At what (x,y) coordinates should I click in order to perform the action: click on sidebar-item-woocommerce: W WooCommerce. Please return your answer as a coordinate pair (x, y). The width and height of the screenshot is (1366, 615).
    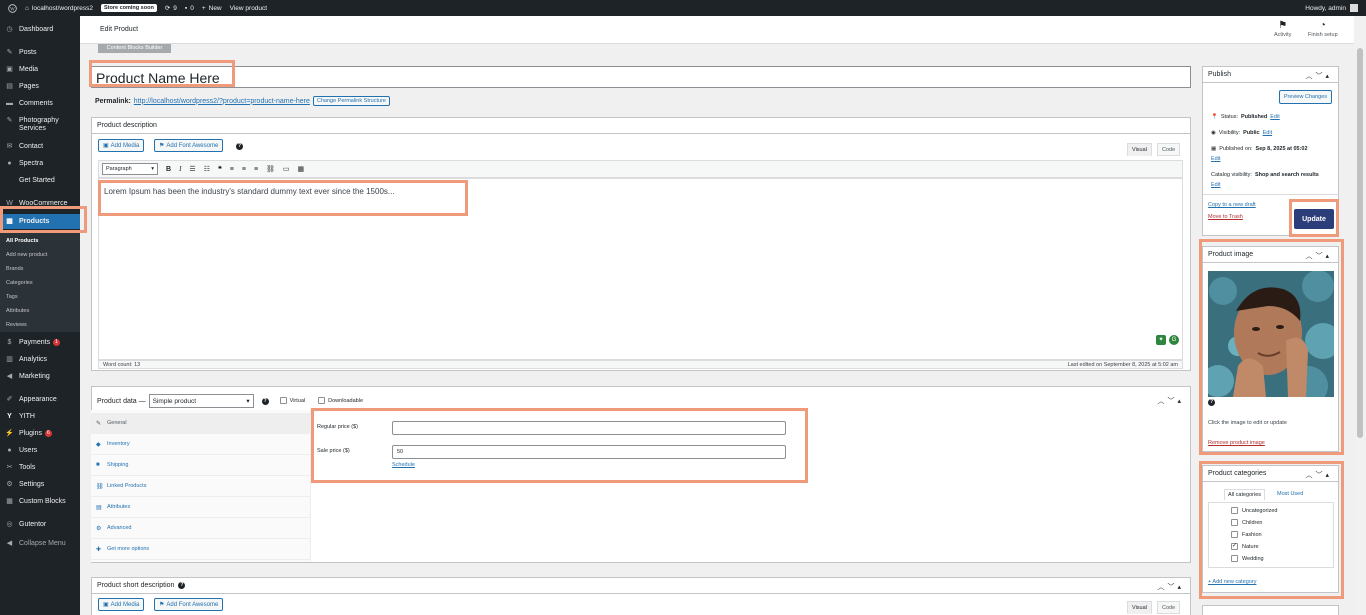
    Looking at the image, I should click on (40, 204).